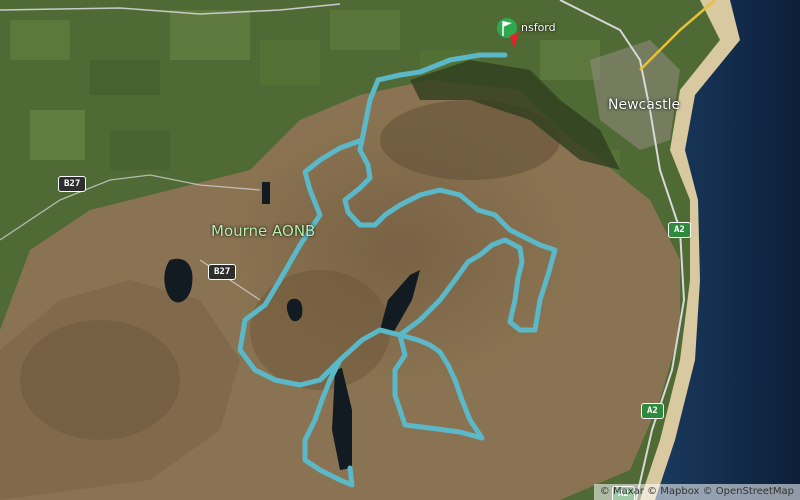 The width and height of the screenshot is (800, 500). I want to click on attribution-maxar: © Maxar, so click(622, 491).